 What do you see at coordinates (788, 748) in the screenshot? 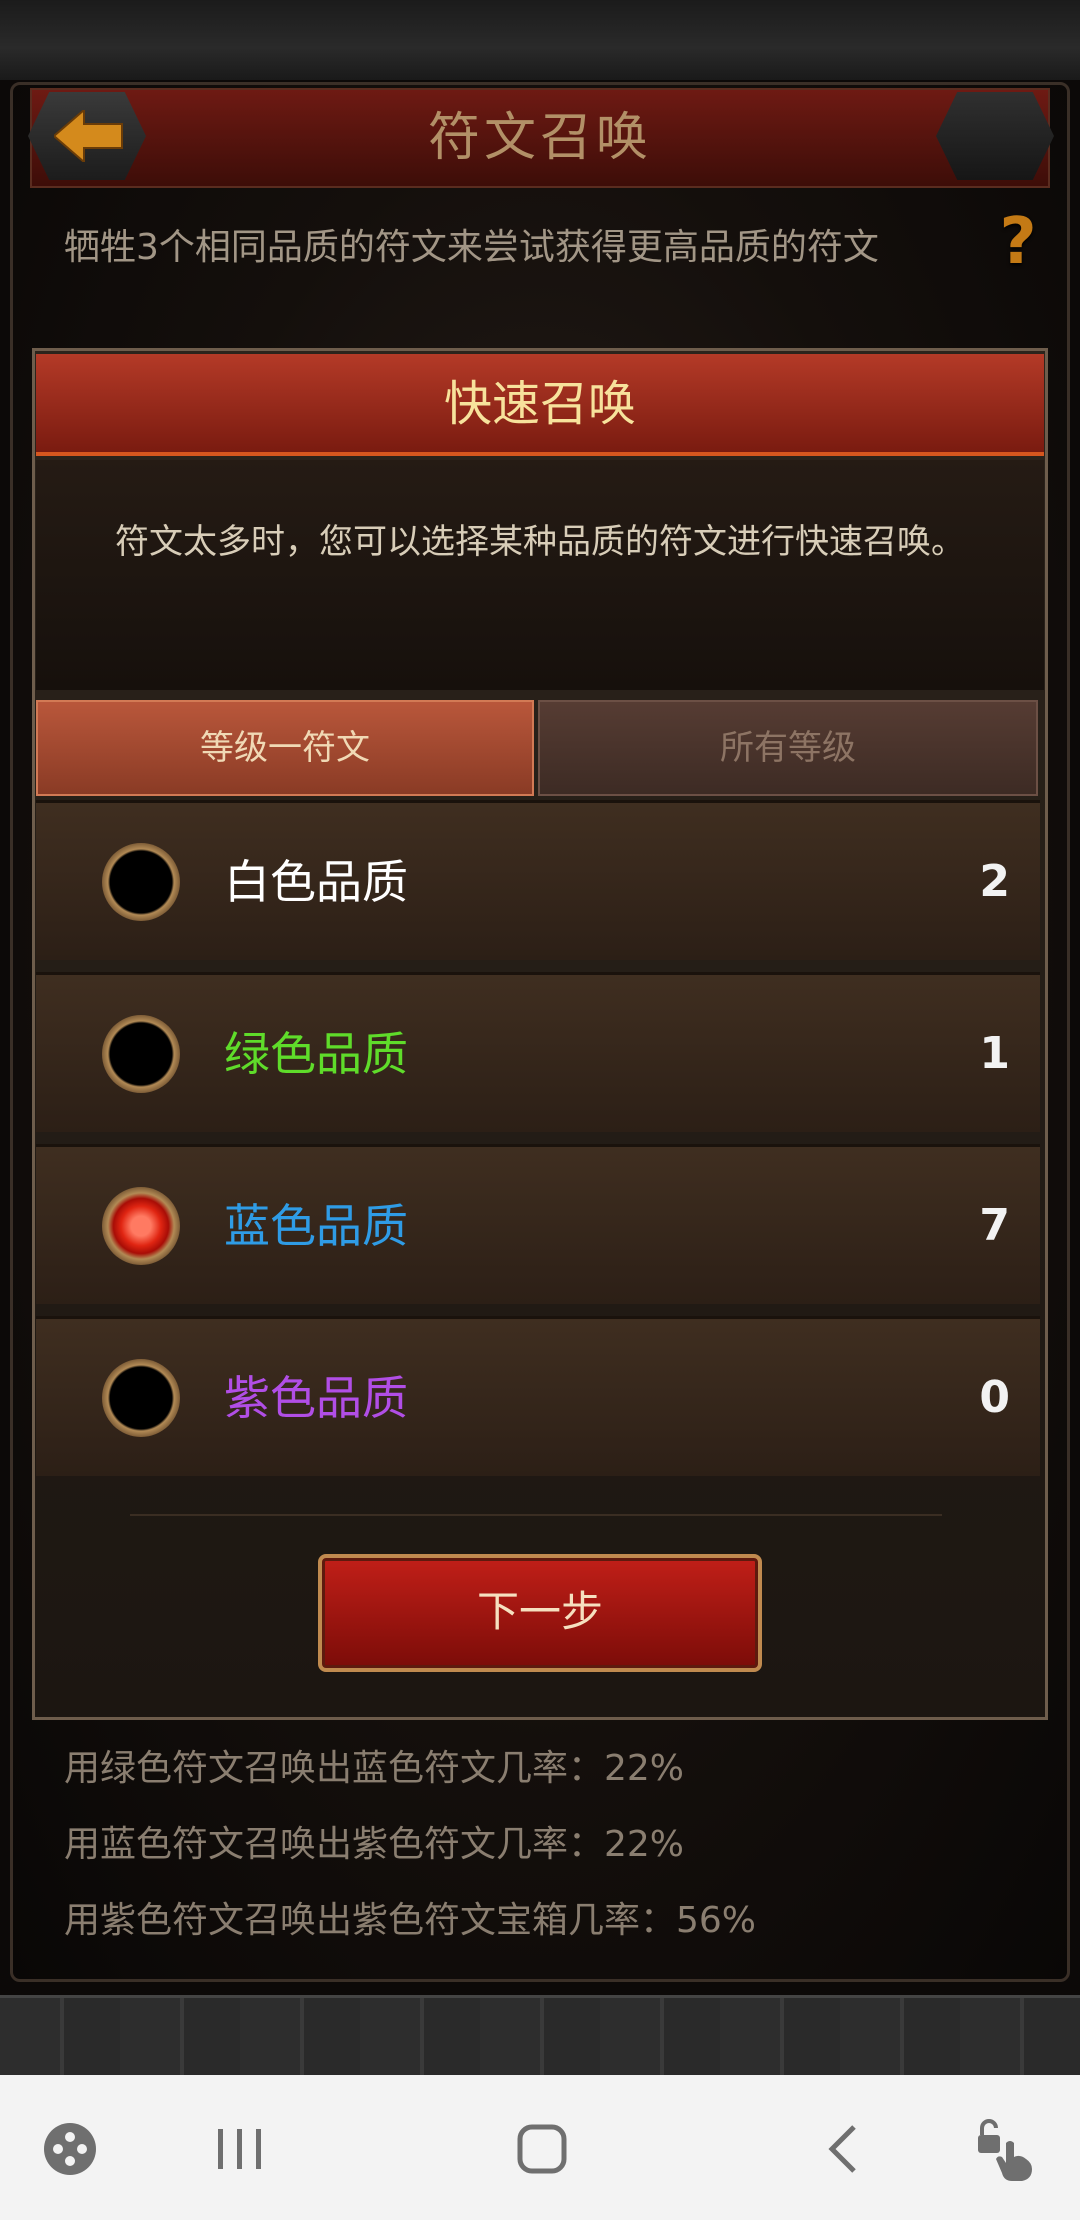
I see `tab-all-levels: 所有等级` at bounding box center [788, 748].